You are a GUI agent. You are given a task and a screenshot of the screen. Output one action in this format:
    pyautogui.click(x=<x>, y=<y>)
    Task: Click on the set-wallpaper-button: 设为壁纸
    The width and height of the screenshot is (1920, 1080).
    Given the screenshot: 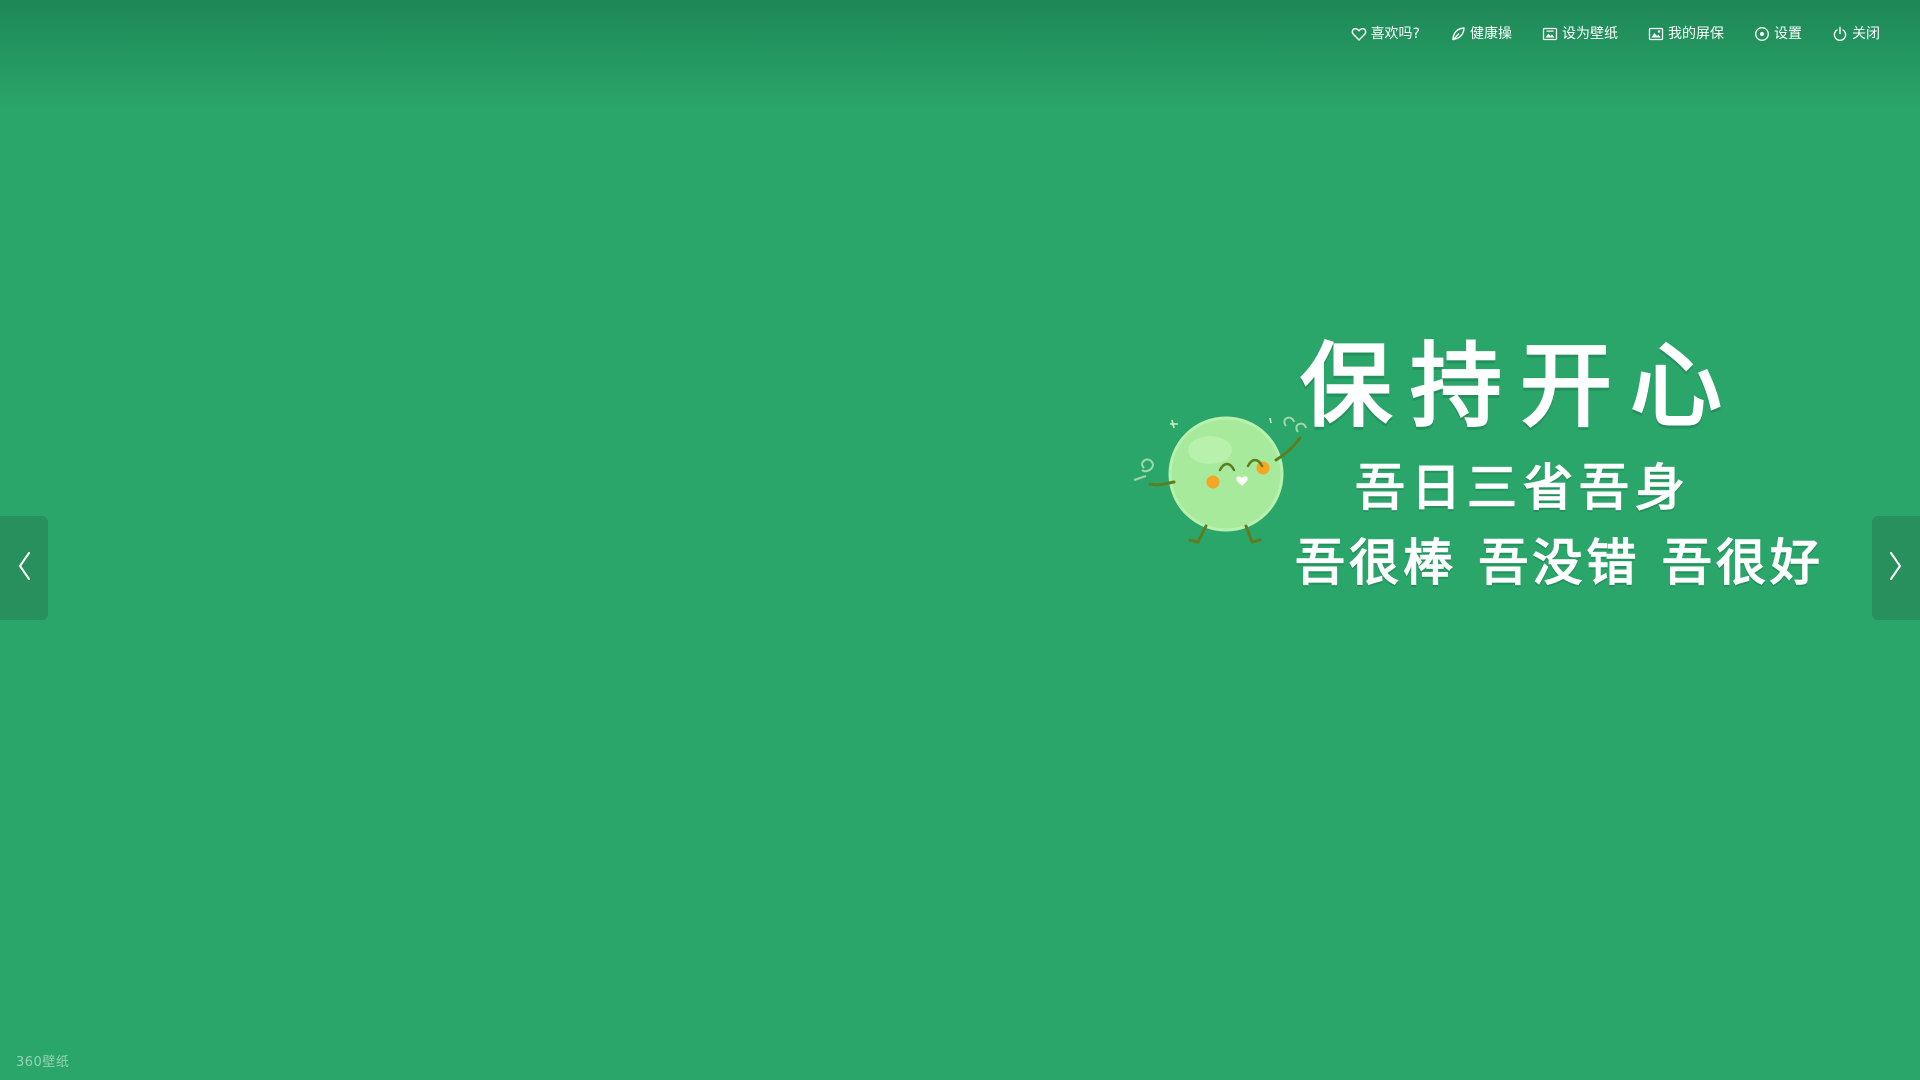 What is the action you would take?
    pyautogui.click(x=1580, y=34)
    